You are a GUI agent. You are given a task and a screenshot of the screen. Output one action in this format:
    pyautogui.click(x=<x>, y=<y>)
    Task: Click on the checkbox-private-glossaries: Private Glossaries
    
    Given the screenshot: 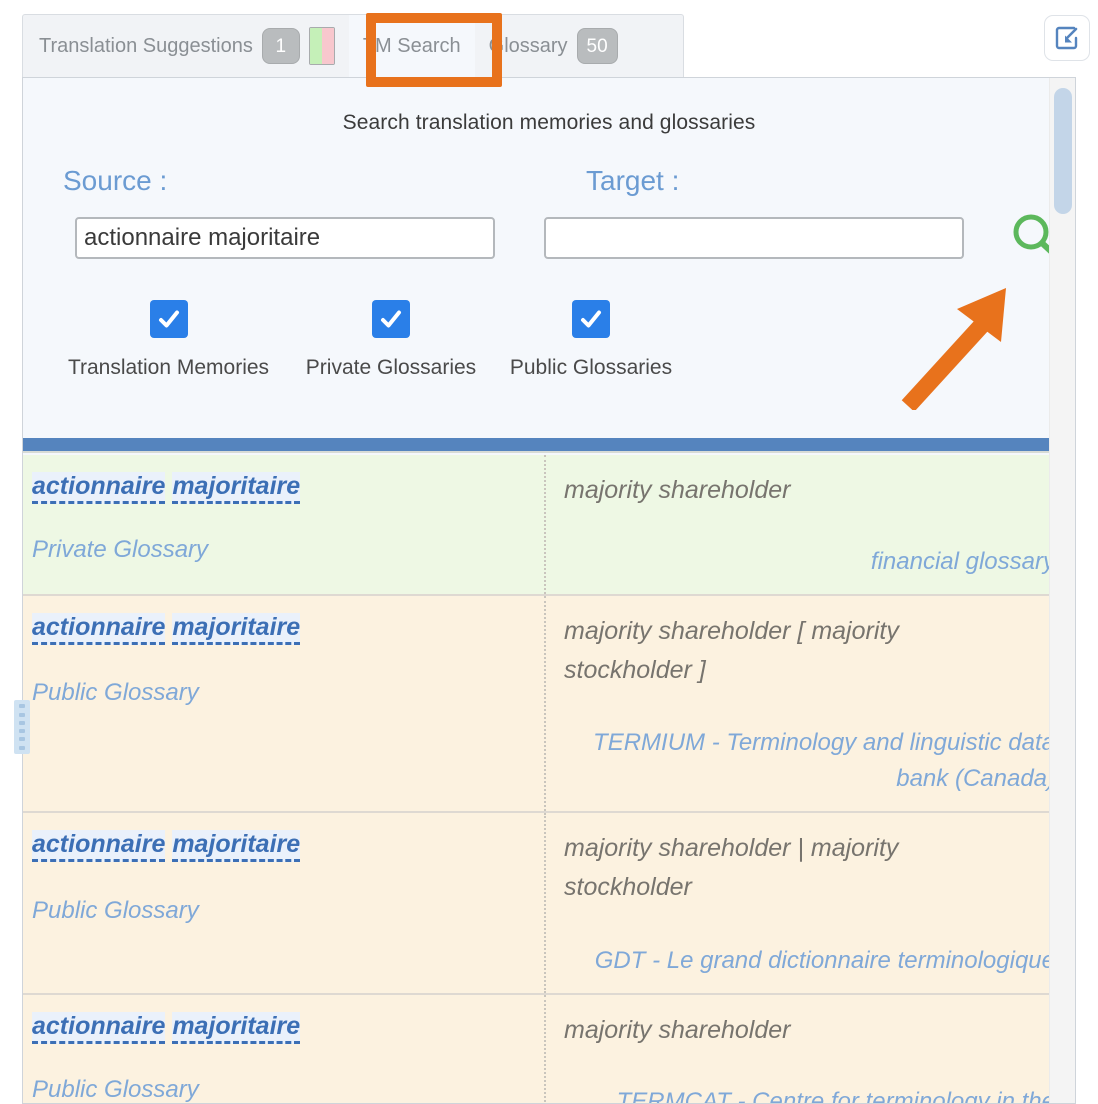 What is the action you would take?
    pyautogui.click(x=391, y=340)
    